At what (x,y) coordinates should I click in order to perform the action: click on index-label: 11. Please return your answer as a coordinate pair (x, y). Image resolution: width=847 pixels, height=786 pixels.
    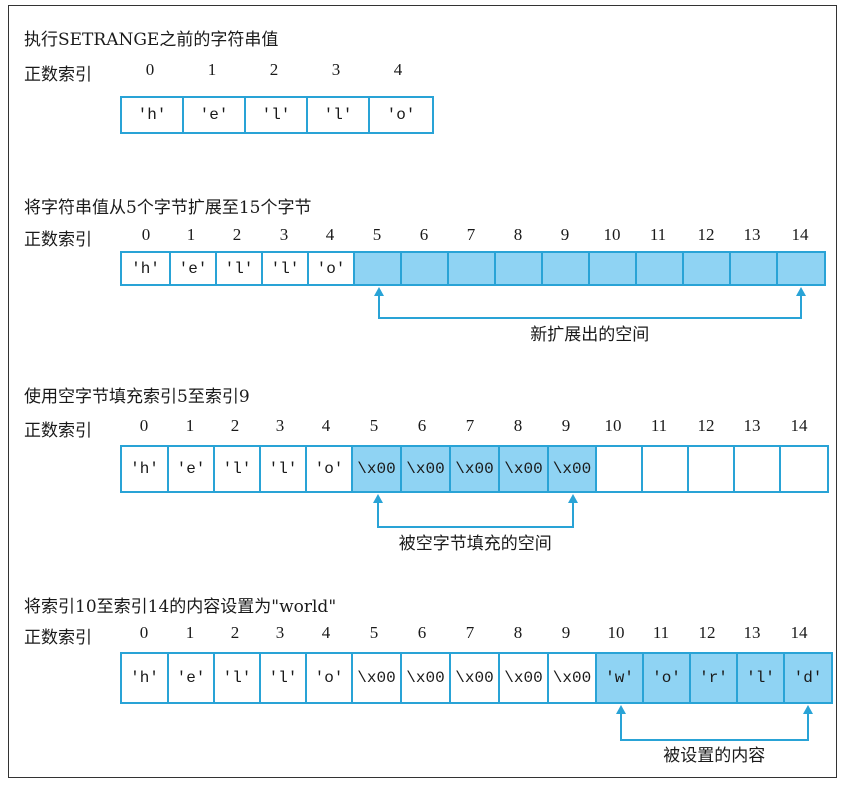
    Looking at the image, I should click on (661, 632).